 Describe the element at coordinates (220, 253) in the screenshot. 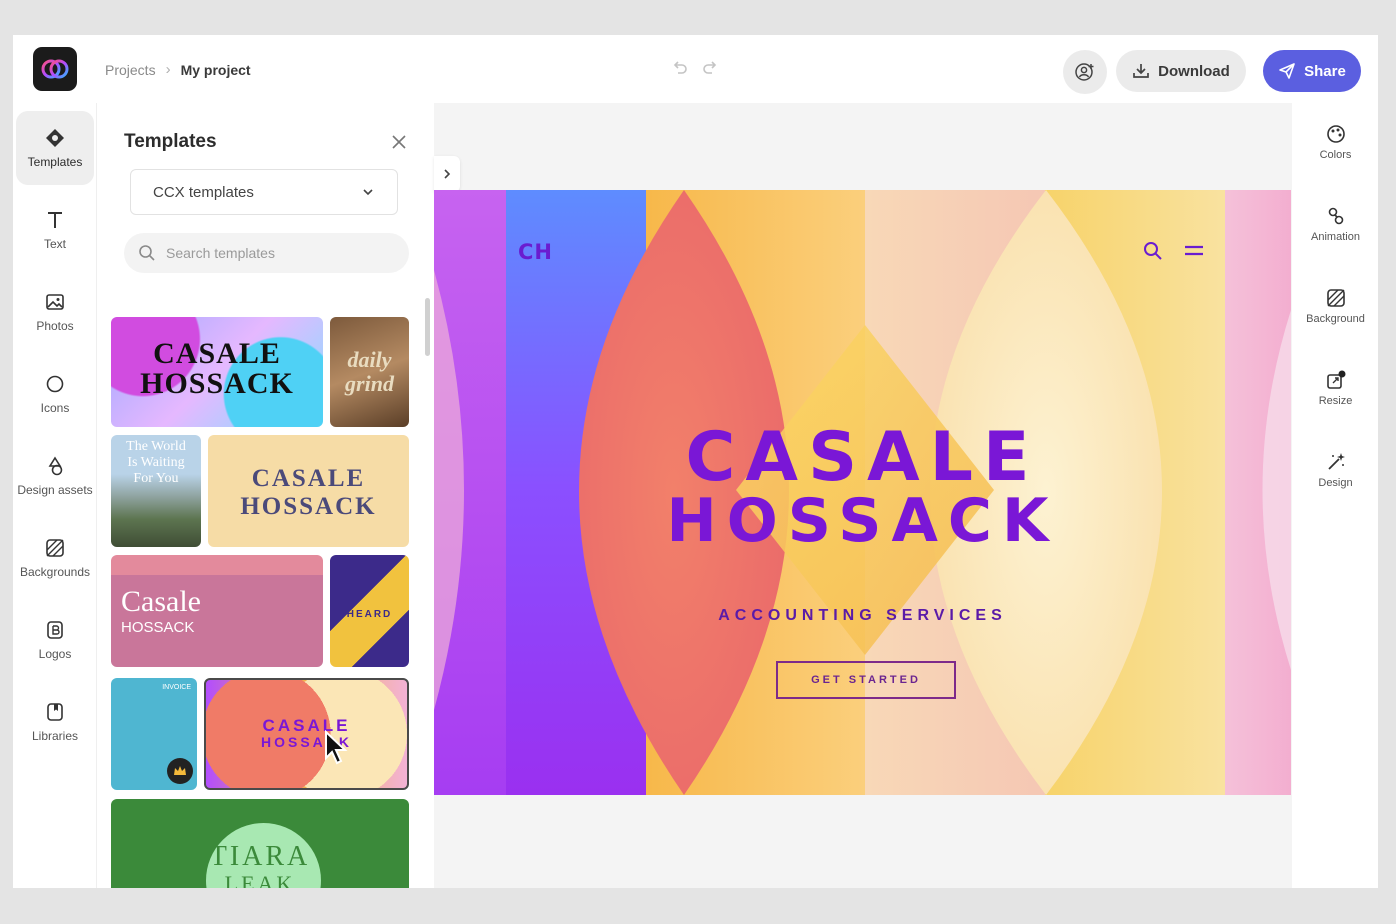

I see `search-placeholder: Search templates` at that location.